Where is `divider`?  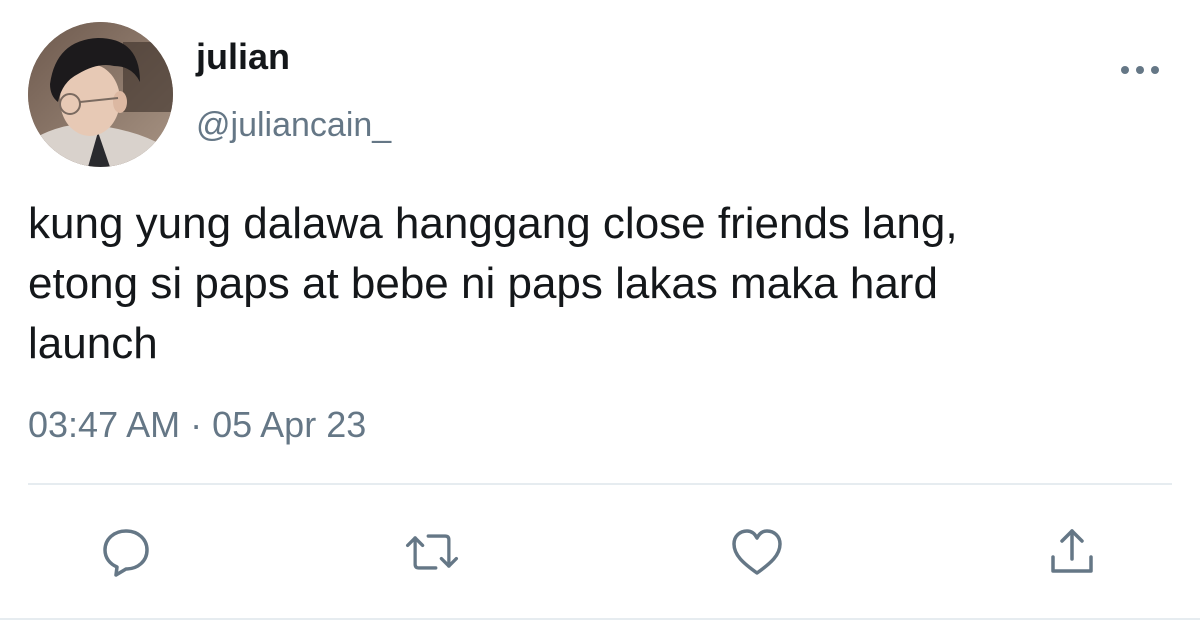
divider is located at coordinates (600, 484).